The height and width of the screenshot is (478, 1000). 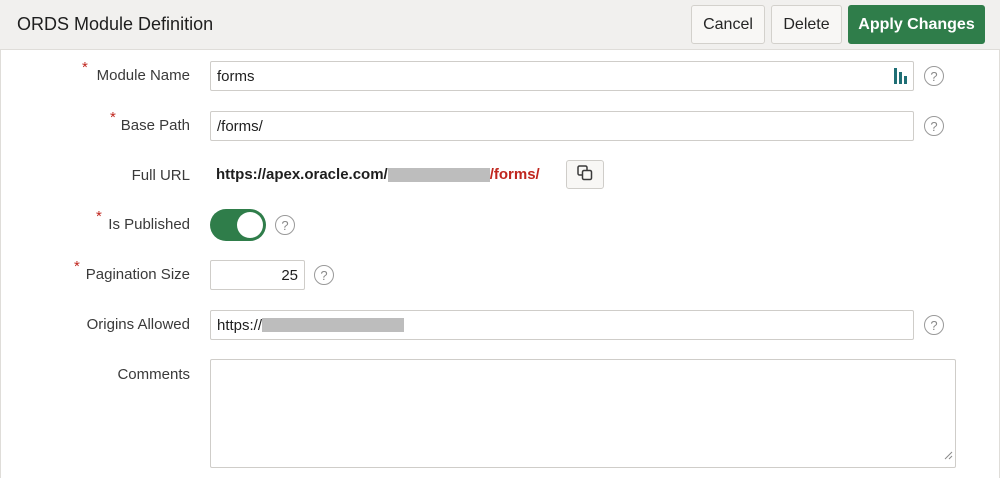 I want to click on pagination-size-help-icon: ?, so click(x=324, y=275).